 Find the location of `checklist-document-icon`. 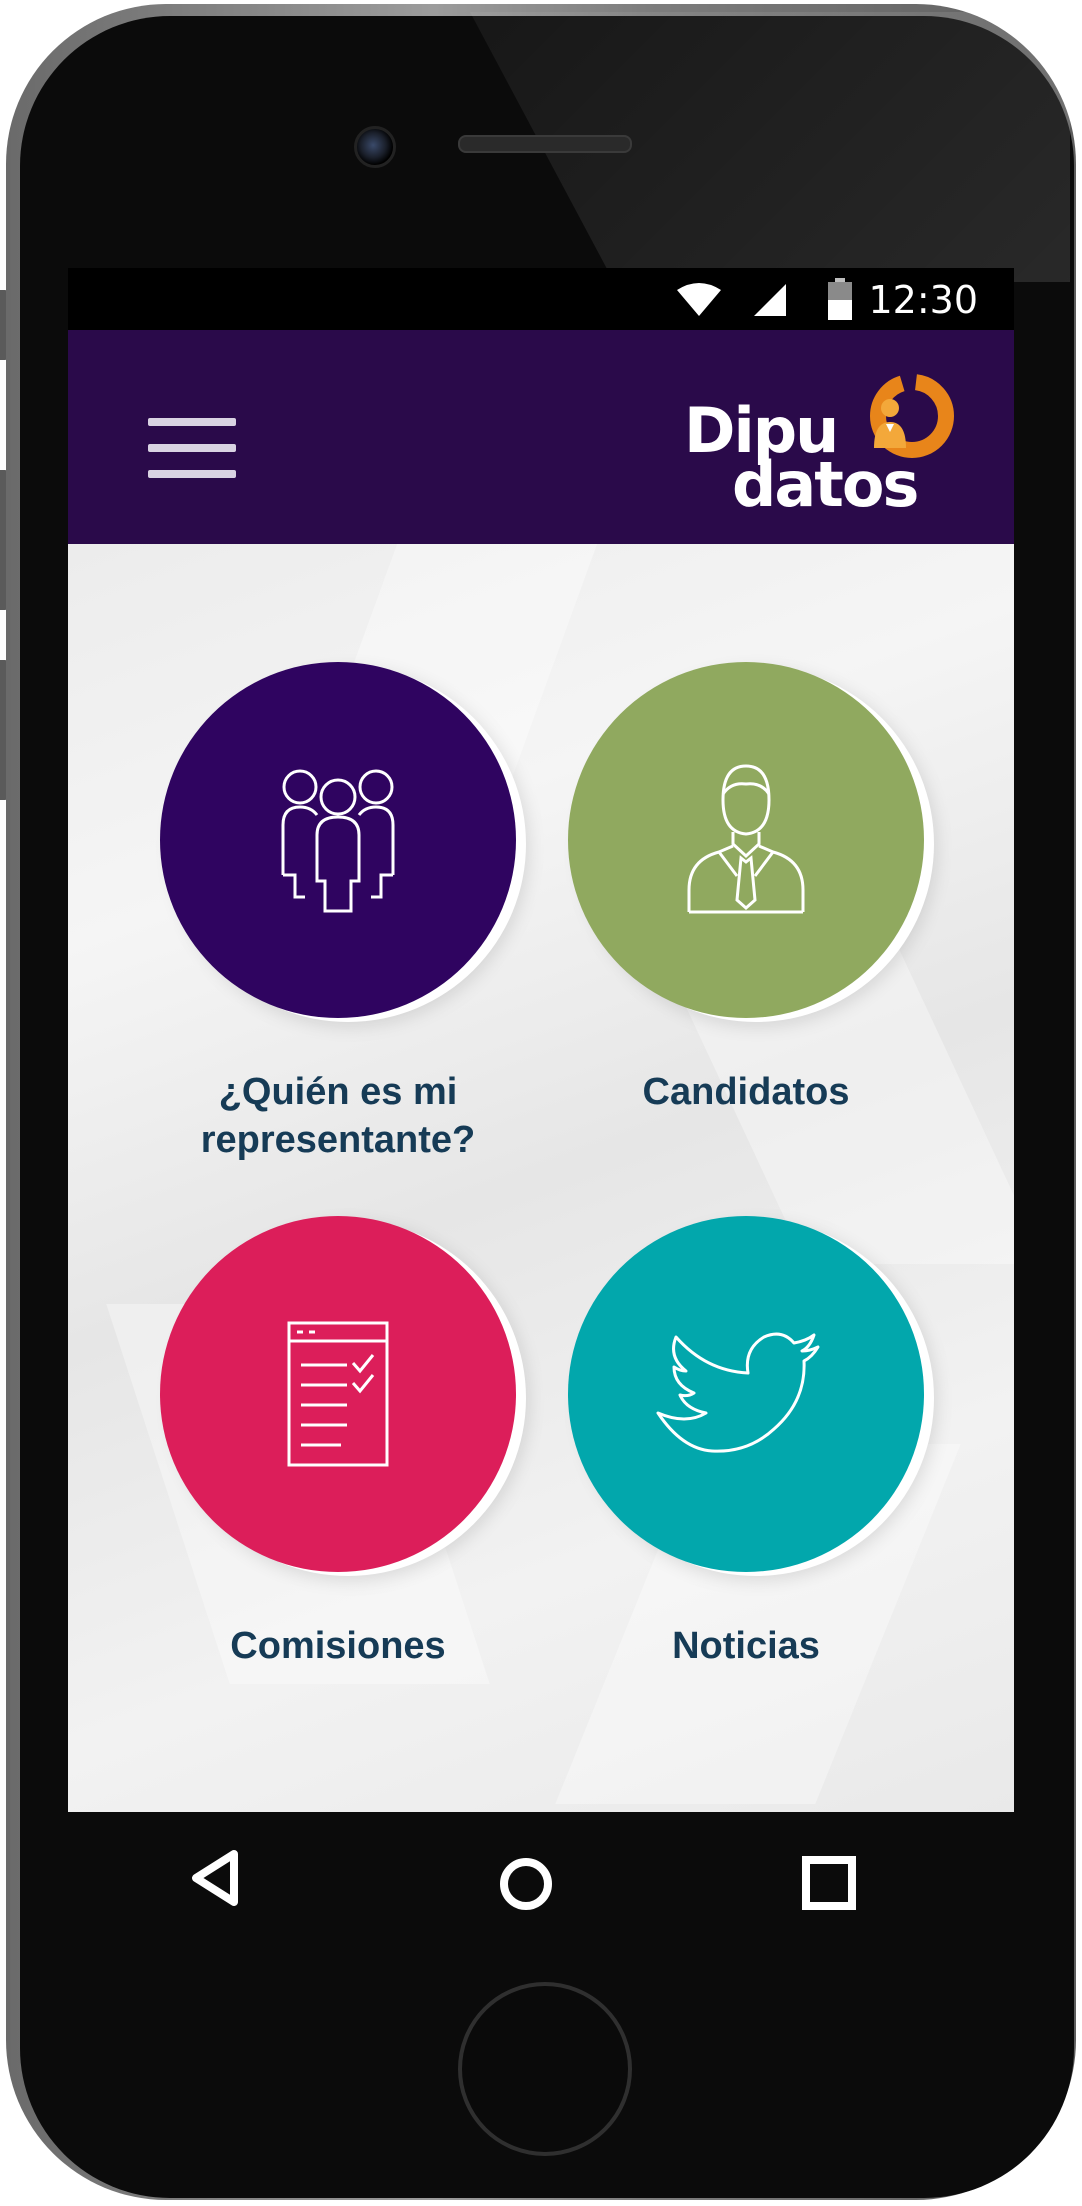

checklist-document-icon is located at coordinates (338, 1394).